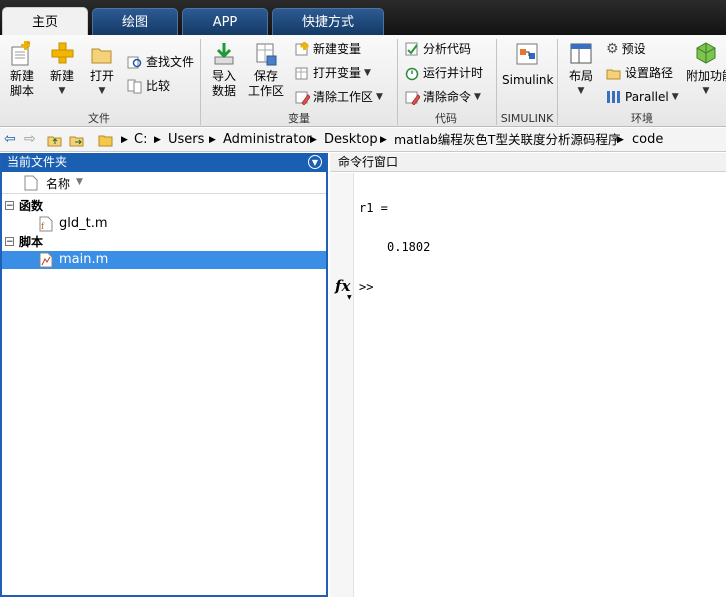 The width and height of the screenshot is (726, 597). I want to click on clear-workspace-button: 清除工作区 ▼, so click(338, 97).